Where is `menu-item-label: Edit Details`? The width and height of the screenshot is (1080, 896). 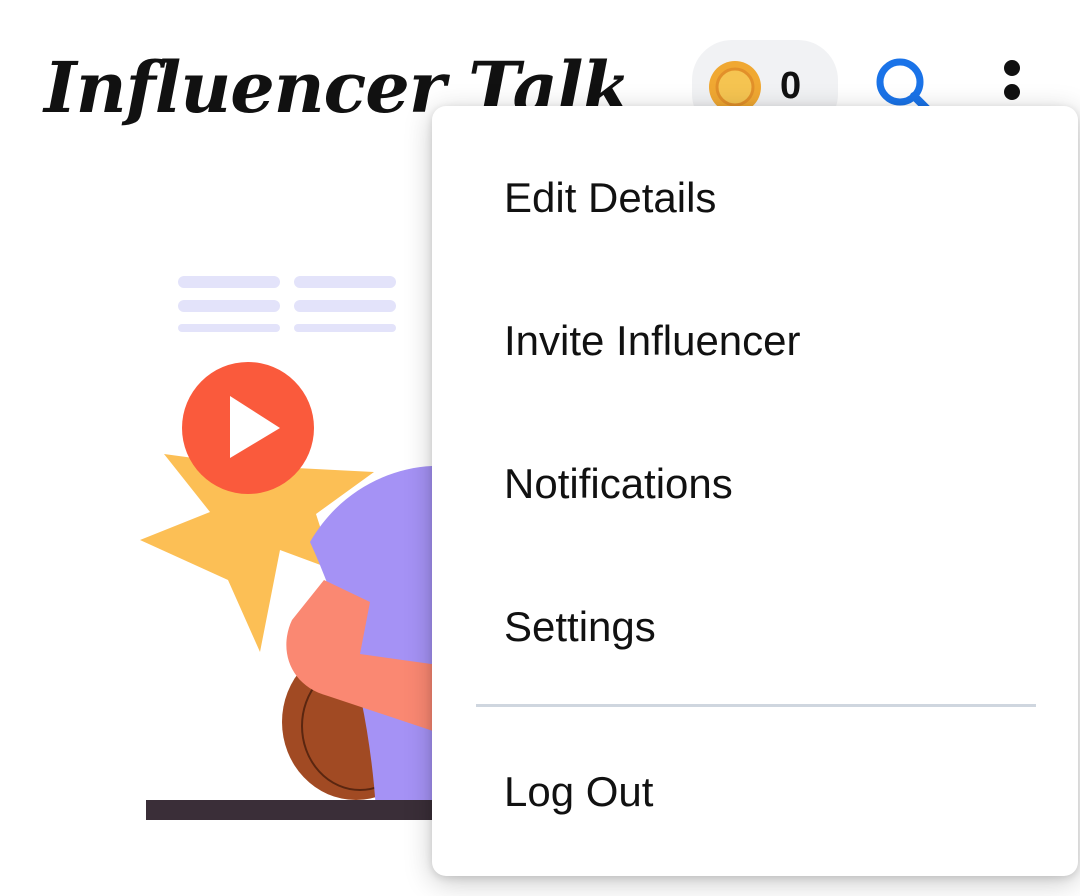 menu-item-label: Edit Details is located at coordinates (610, 197).